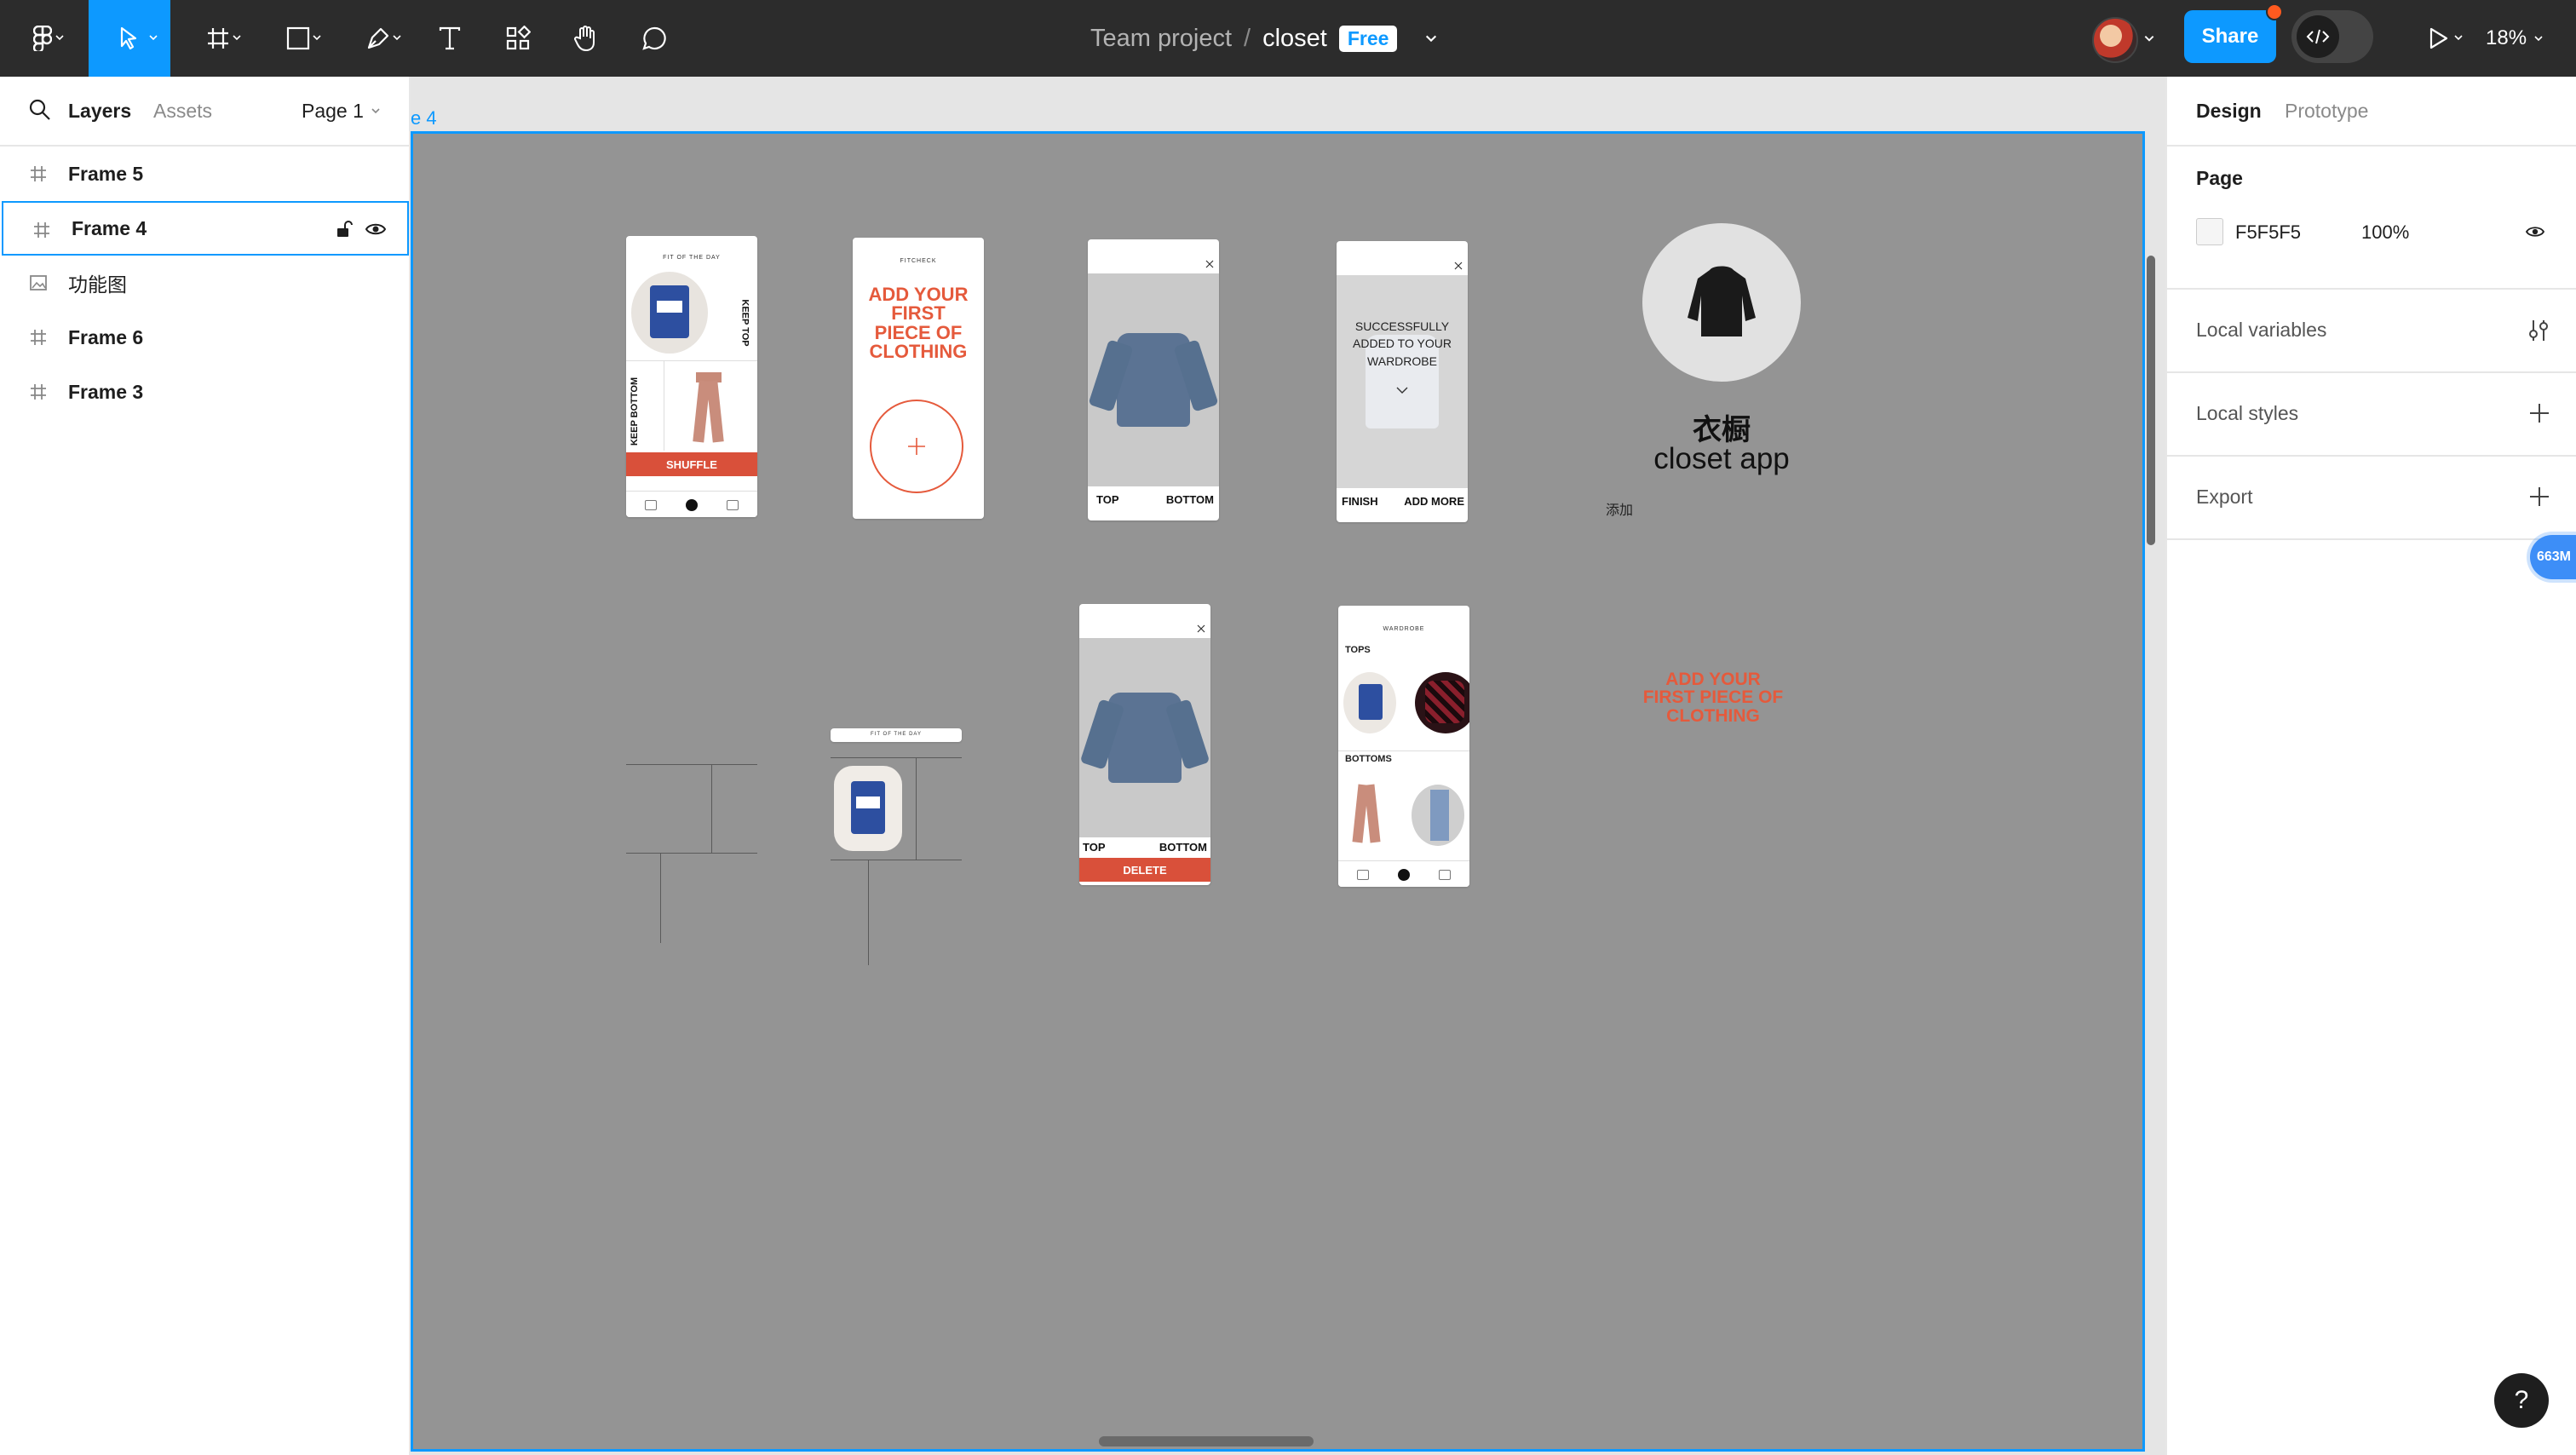  I want to click on resources-tool-button, so click(518, 38).